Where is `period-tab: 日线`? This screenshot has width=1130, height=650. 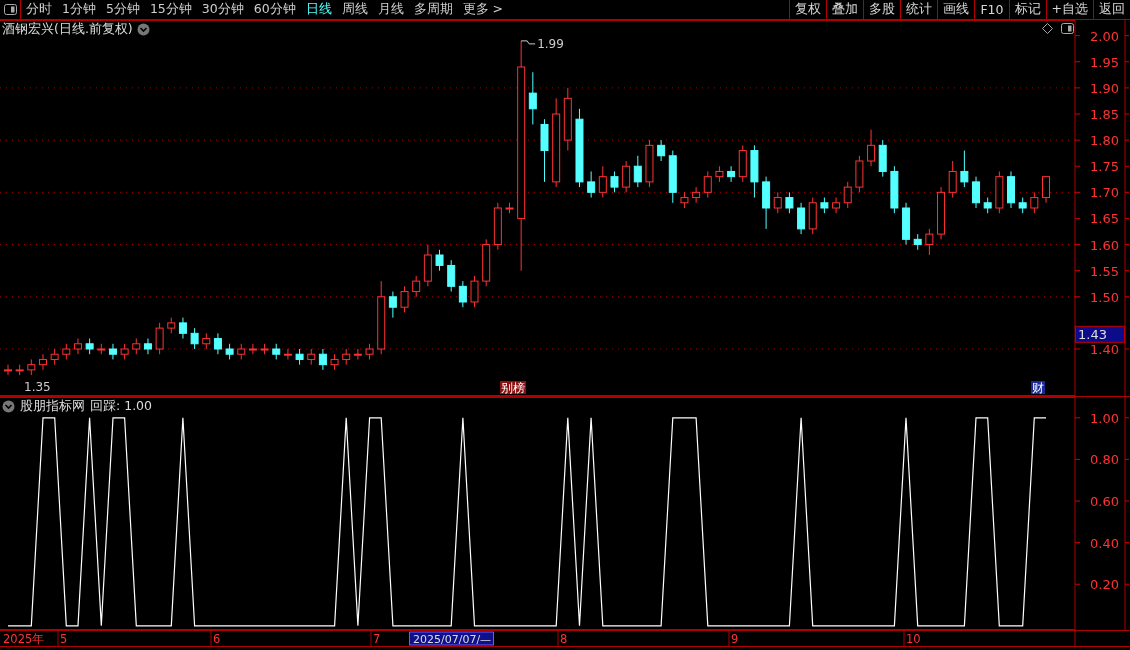
period-tab: 日线 is located at coordinates (318, 9).